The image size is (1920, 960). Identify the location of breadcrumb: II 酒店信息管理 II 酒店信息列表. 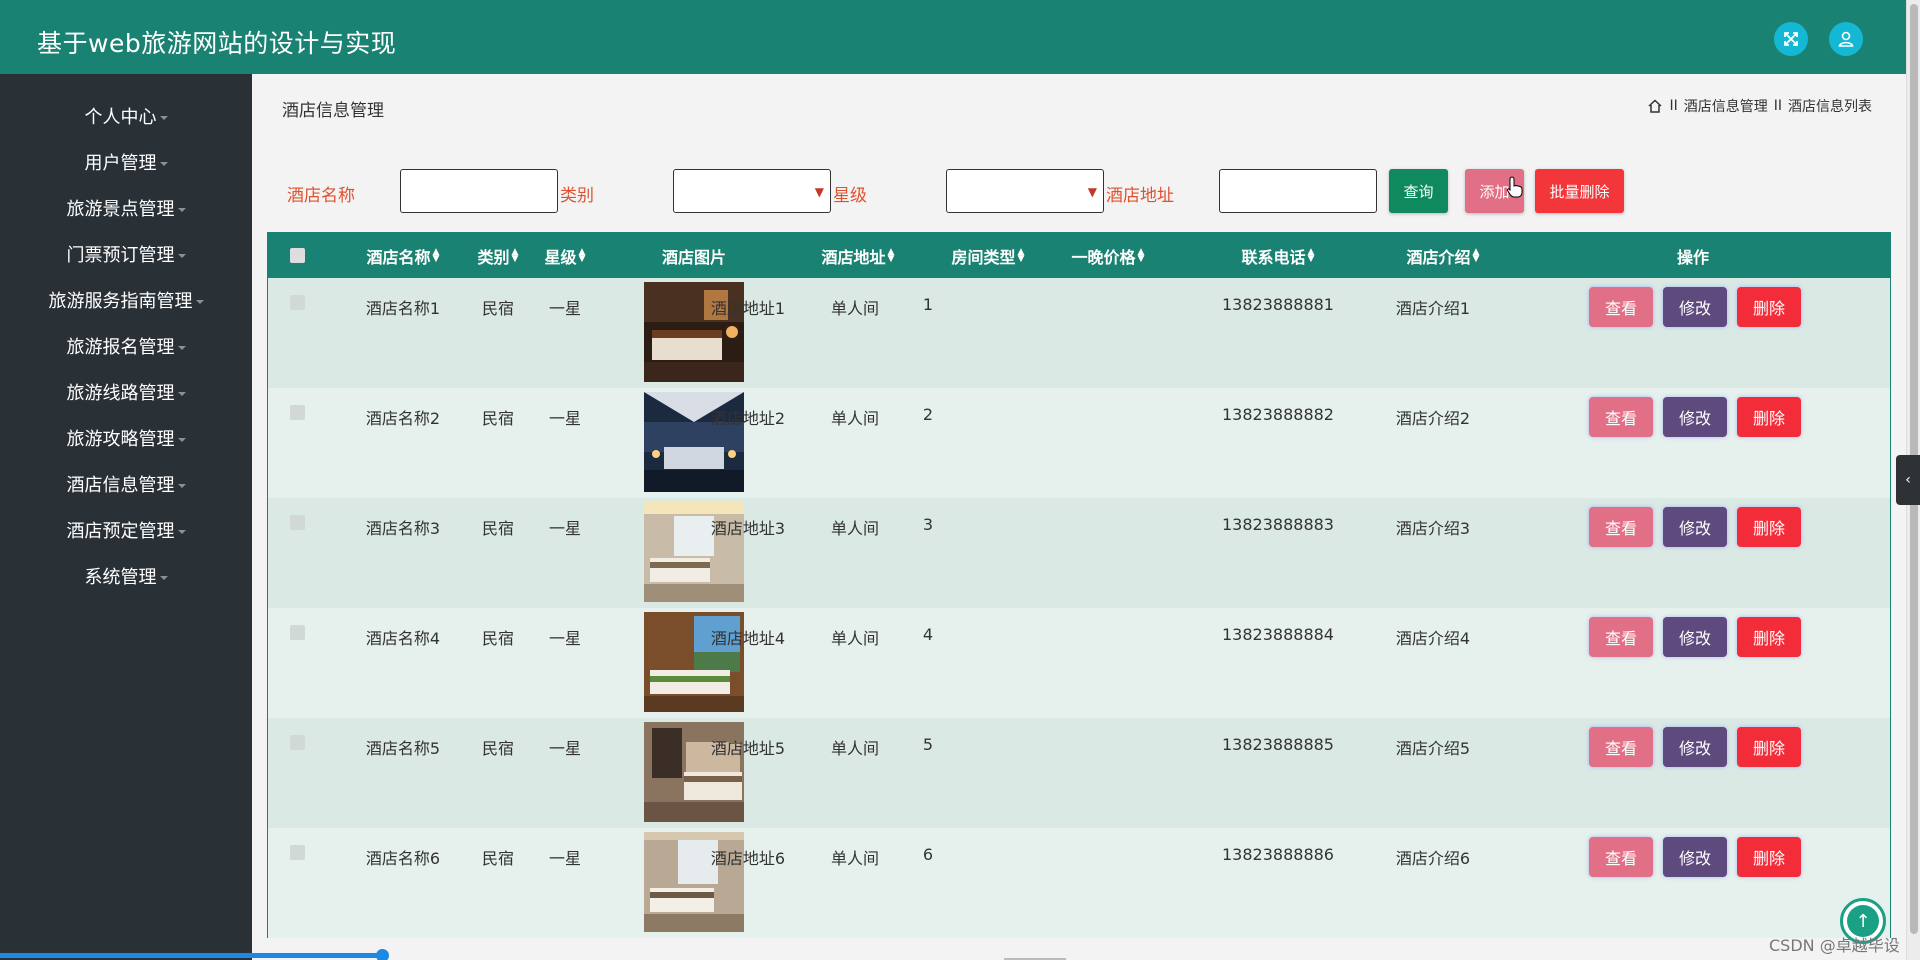
(1759, 106).